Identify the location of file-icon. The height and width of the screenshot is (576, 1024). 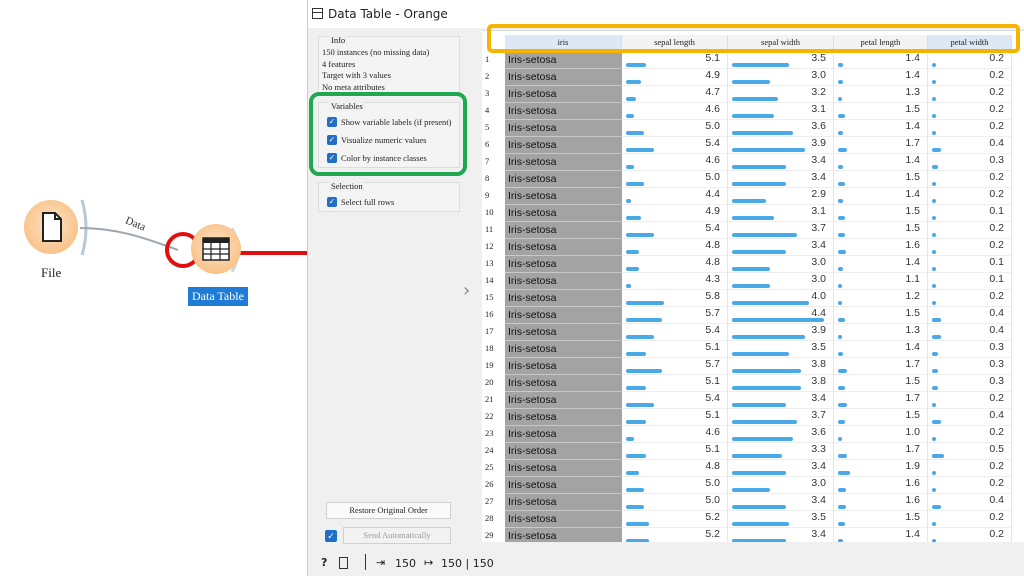
(52, 227).